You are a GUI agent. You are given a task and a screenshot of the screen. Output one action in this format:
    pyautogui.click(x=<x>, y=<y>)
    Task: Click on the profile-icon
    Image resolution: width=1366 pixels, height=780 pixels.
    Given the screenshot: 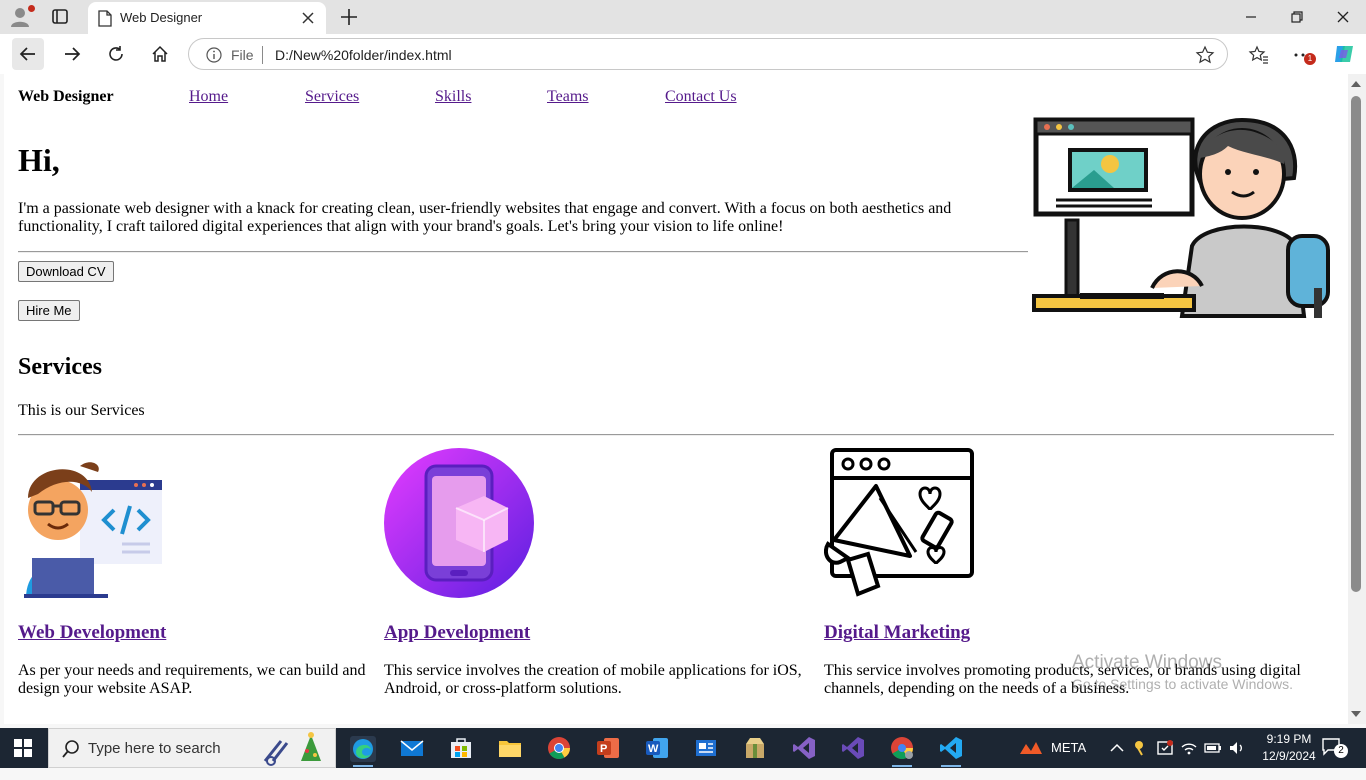 What is the action you would take?
    pyautogui.click(x=22, y=17)
    